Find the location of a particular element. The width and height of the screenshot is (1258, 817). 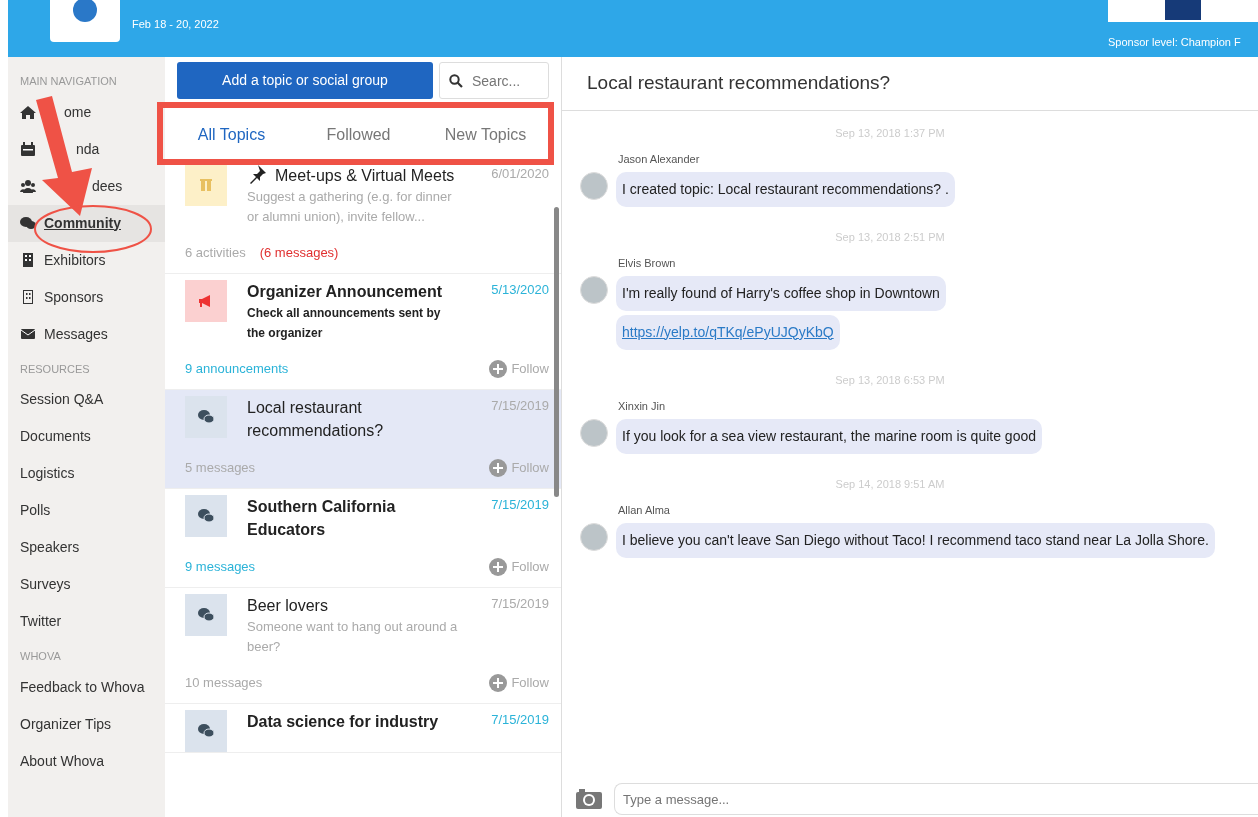

sidebar-item: Messages is located at coordinates (76, 334).